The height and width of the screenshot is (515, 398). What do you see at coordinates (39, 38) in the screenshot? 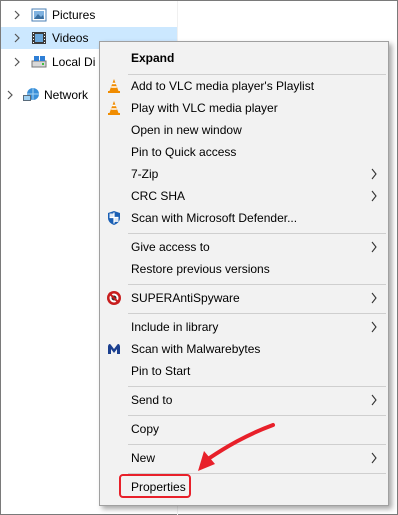
I see `videos-folder-icon` at bounding box center [39, 38].